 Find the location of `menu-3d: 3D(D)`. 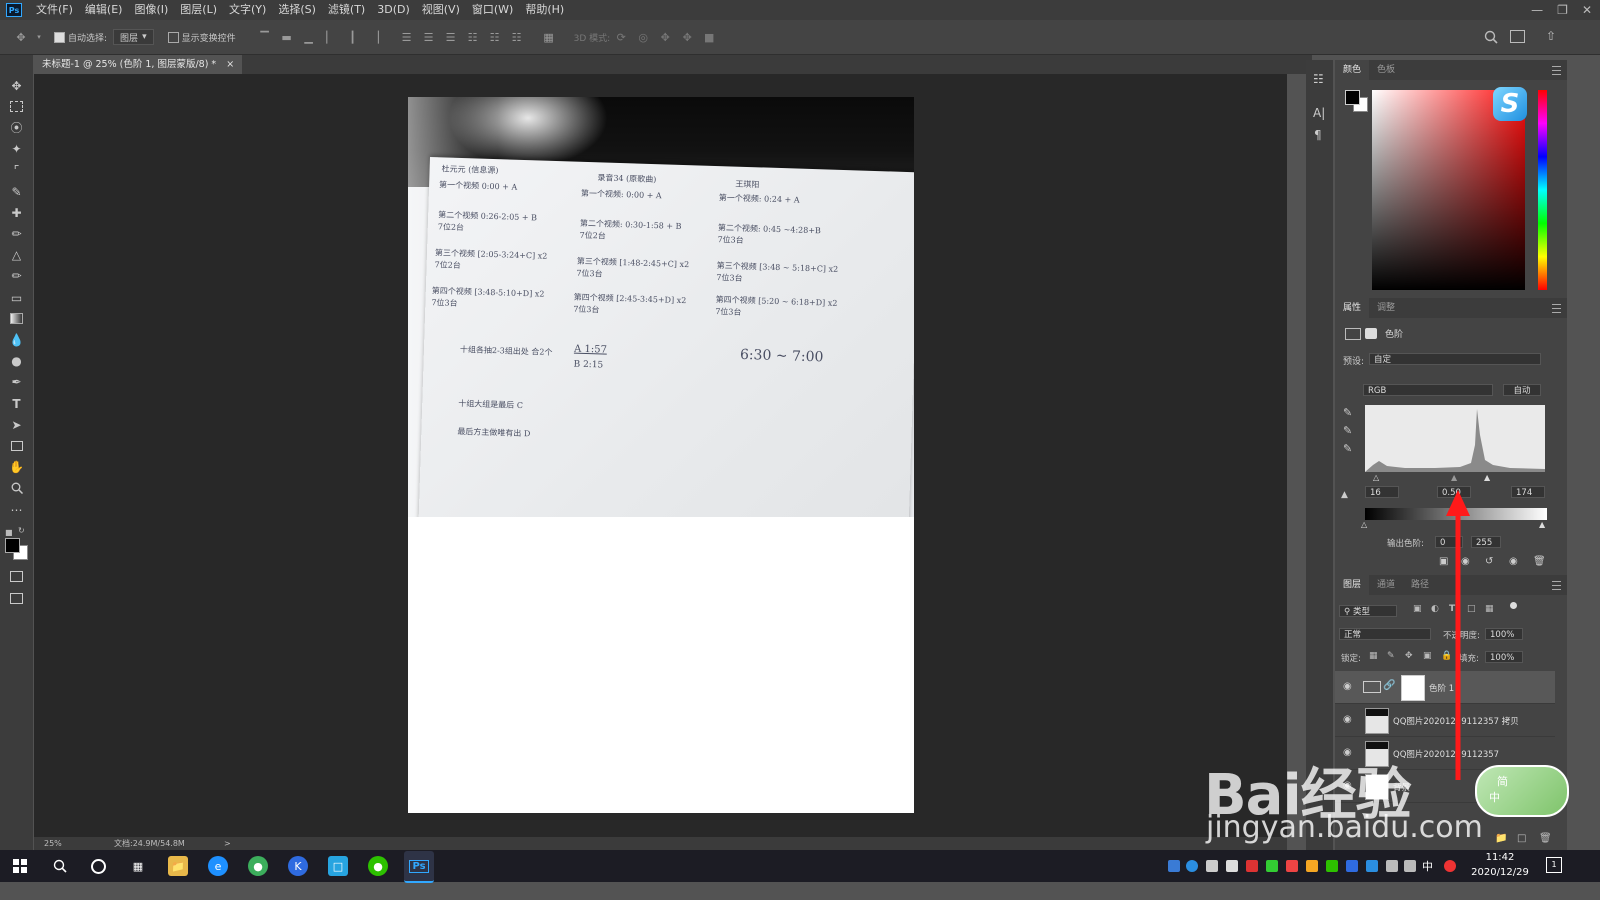

menu-3d: 3D(D) is located at coordinates (393, 10).